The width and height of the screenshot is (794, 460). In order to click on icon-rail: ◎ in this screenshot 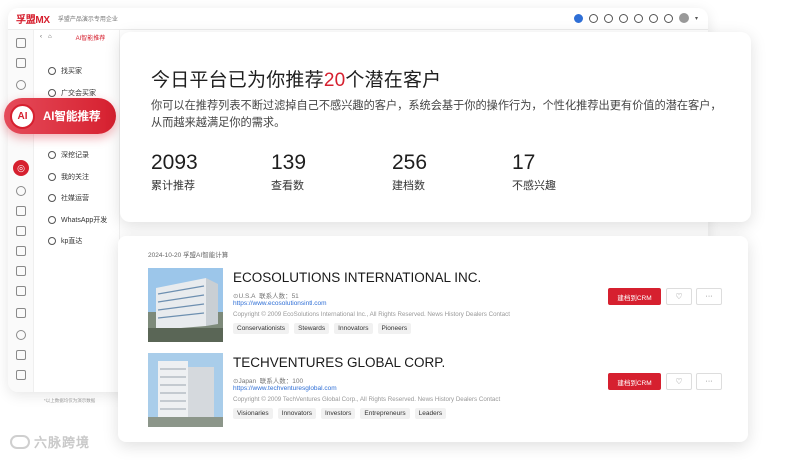, I will do `click(21, 211)`.